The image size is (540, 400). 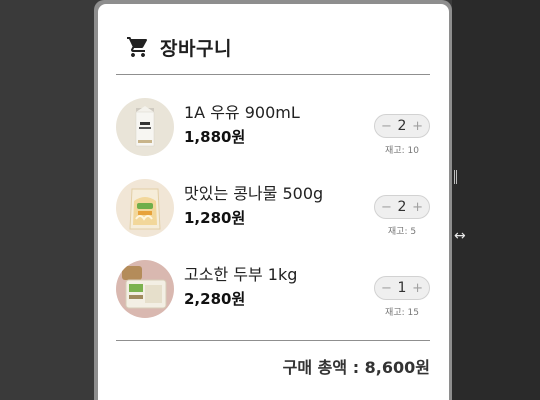 I want to click on cart-header: 장바구니, so click(x=179, y=47).